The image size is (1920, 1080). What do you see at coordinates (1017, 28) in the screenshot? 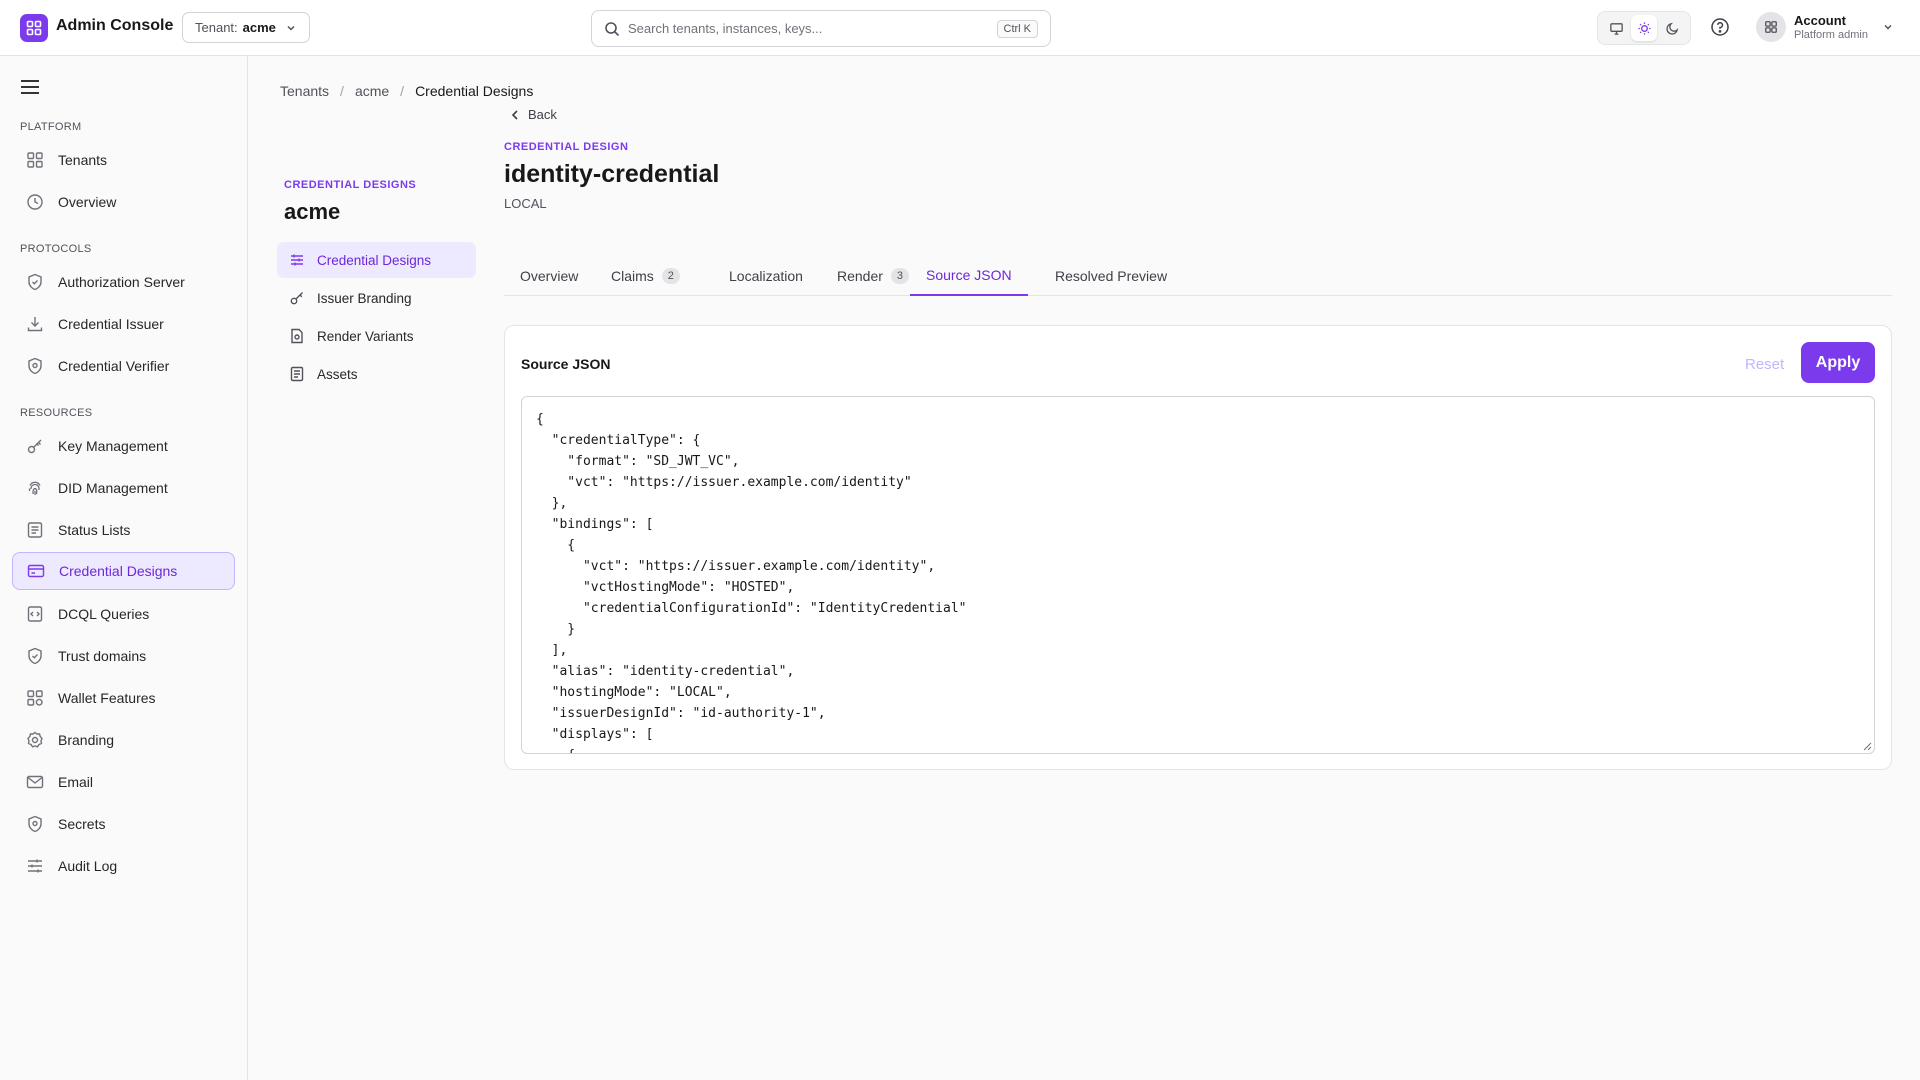
I see `search-shortcut: Ctrl K` at bounding box center [1017, 28].